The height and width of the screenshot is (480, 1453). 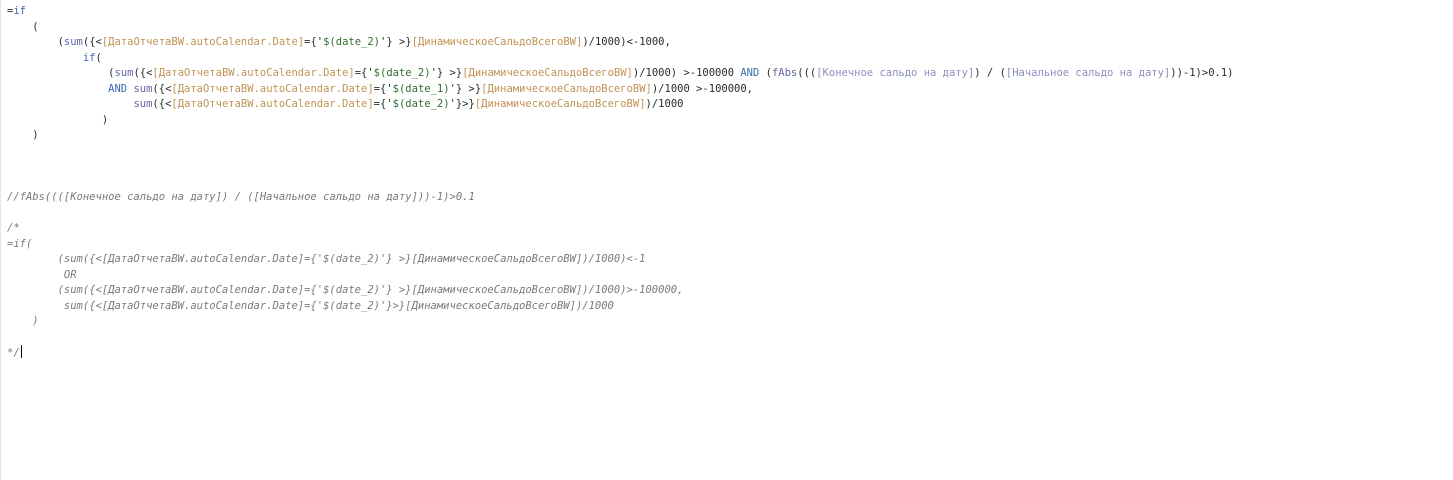 I want to click on code-line: */, so click(x=730, y=353).